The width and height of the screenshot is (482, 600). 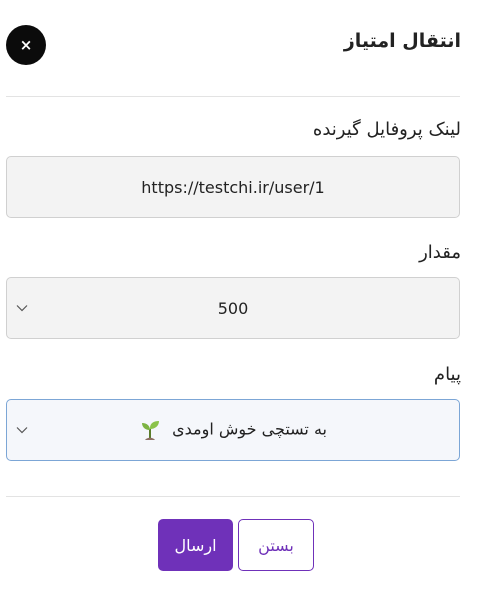 I want to click on close-icon: ×, so click(x=26, y=45).